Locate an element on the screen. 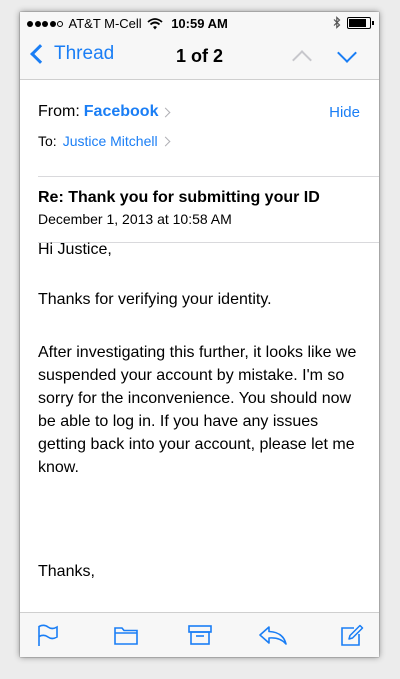 This screenshot has width=400, height=679. previous-message-button is located at coordinates (302, 56).